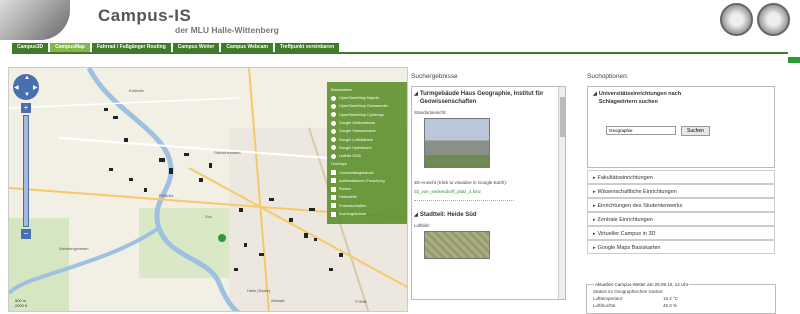  I want to click on overlay-option: Suchergebnisse, so click(367, 214).